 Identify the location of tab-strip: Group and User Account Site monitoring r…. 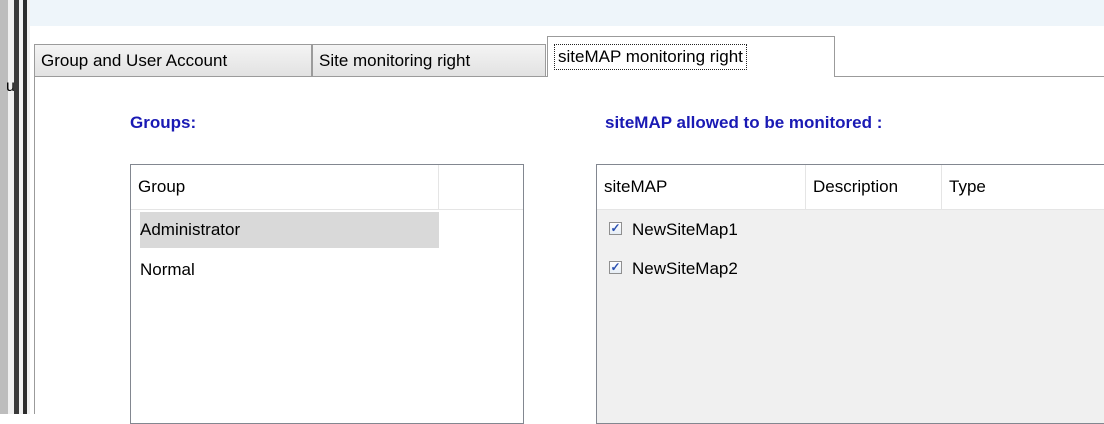
(569, 56).